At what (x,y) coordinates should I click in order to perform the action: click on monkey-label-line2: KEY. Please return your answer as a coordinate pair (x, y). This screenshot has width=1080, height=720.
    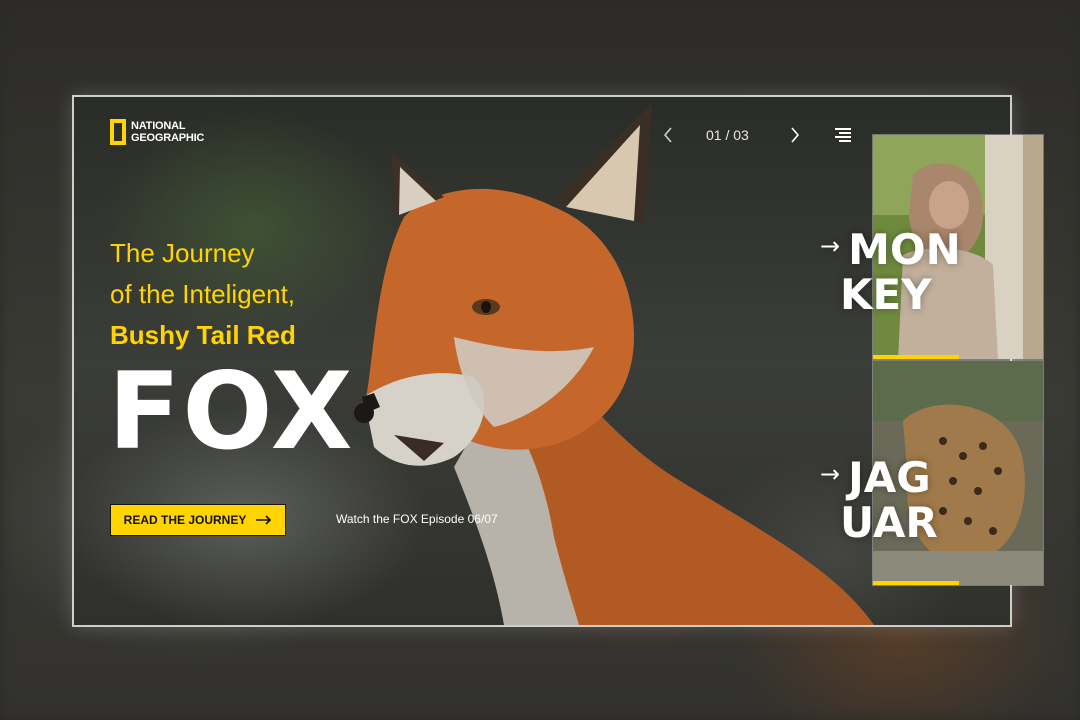
    Looking at the image, I should click on (886, 294).